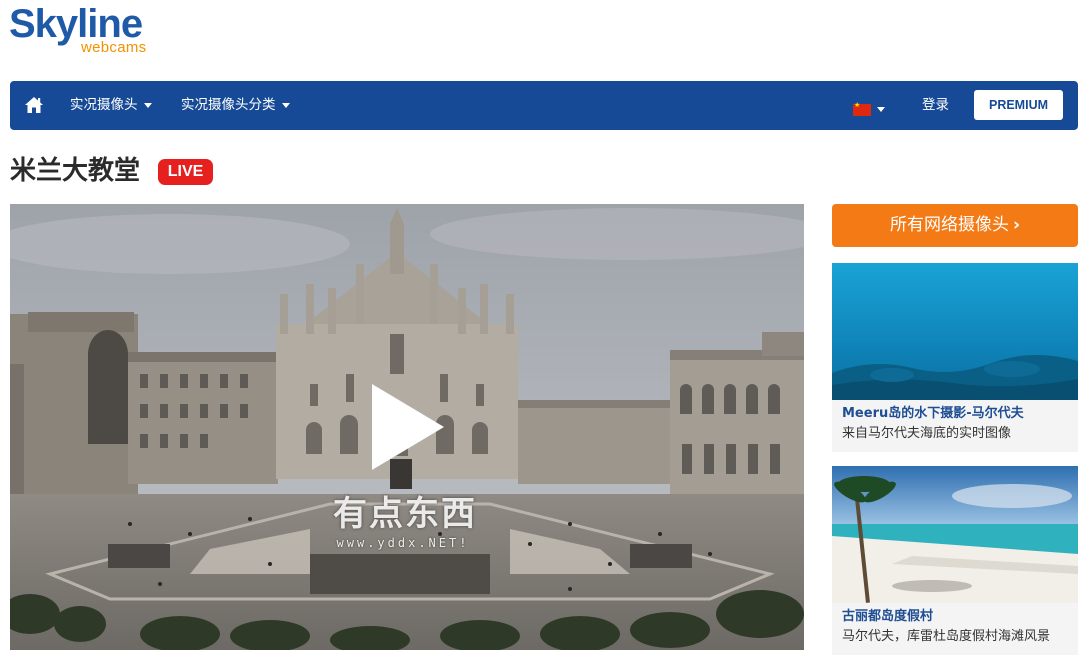 This screenshot has height=661, width=1084. I want to click on webcam-card-title: Meeru岛的水下摄影-马尔代夫, so click(933, 413).